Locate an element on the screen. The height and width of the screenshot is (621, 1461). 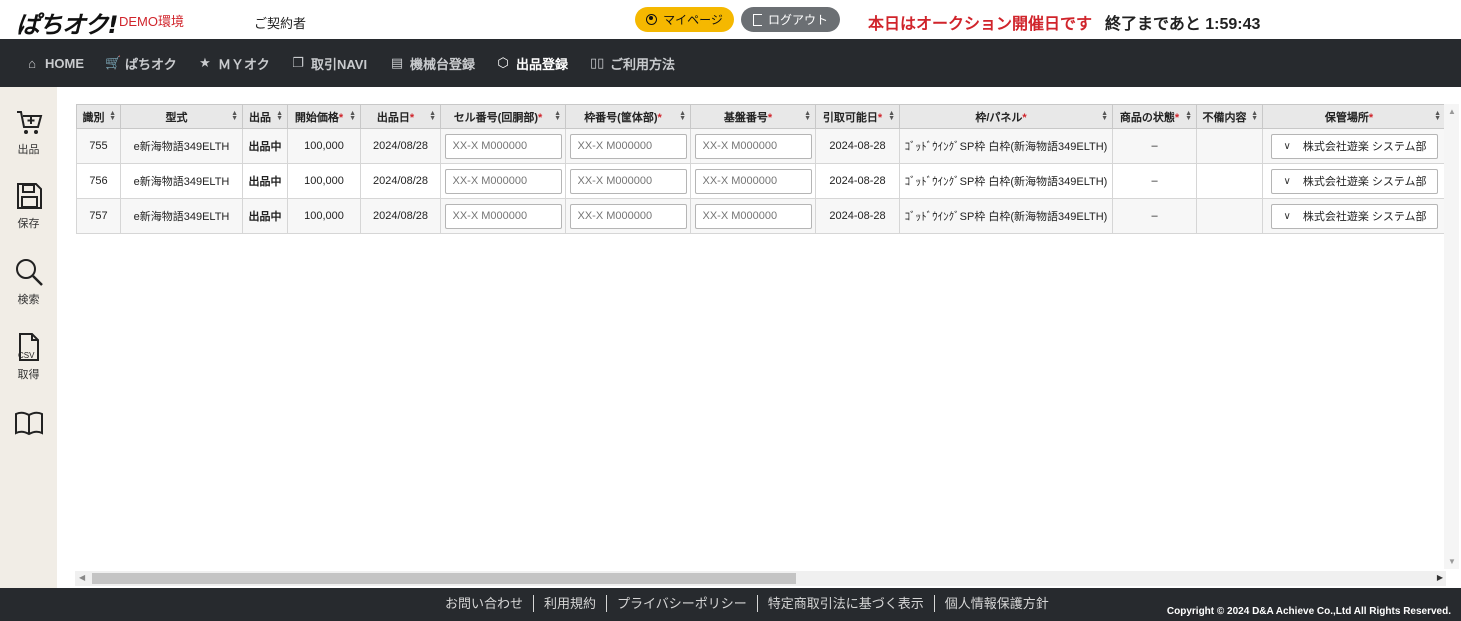
sidebar-item-search: 検索 is located at coordinates (28, 282).